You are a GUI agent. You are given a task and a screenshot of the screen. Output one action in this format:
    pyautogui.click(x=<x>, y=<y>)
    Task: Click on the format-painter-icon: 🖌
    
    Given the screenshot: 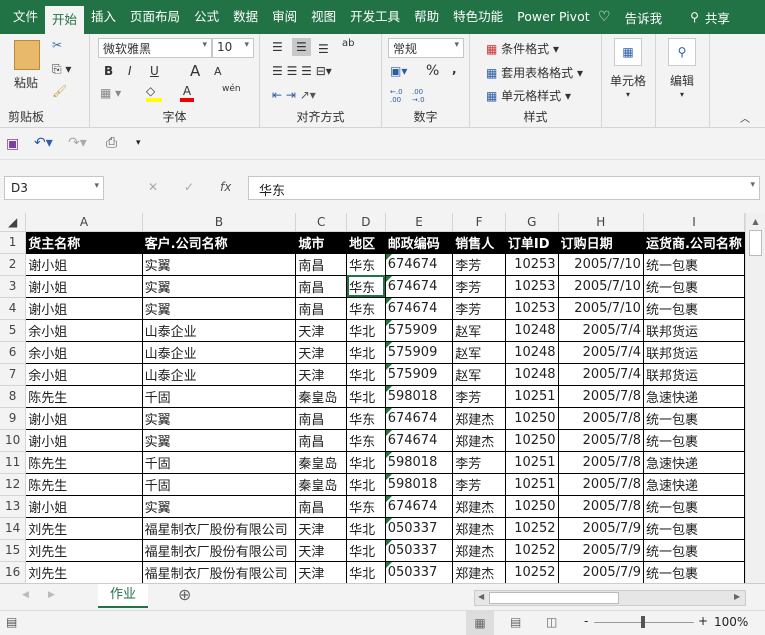 What is the action you would take?
    pyautogui.click(x=59, y=91)
    